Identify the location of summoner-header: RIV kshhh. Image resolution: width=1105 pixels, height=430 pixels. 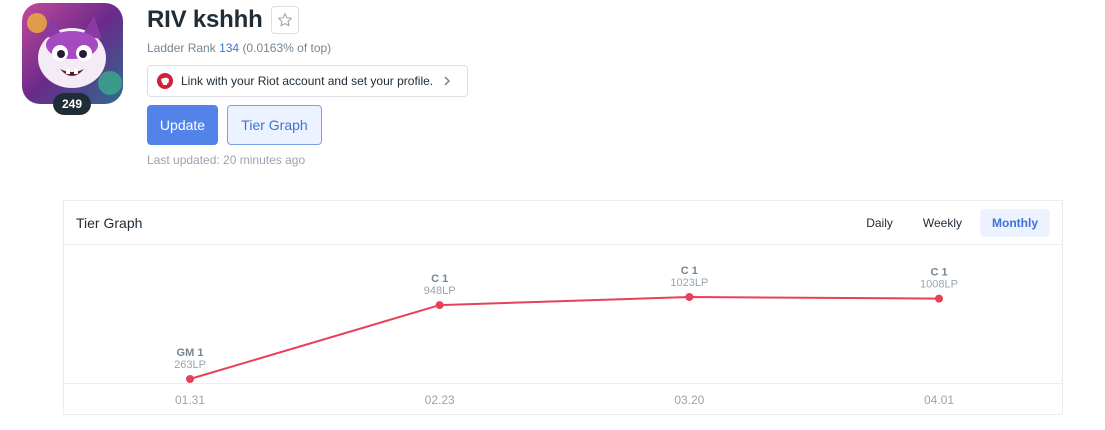
(223, 20).